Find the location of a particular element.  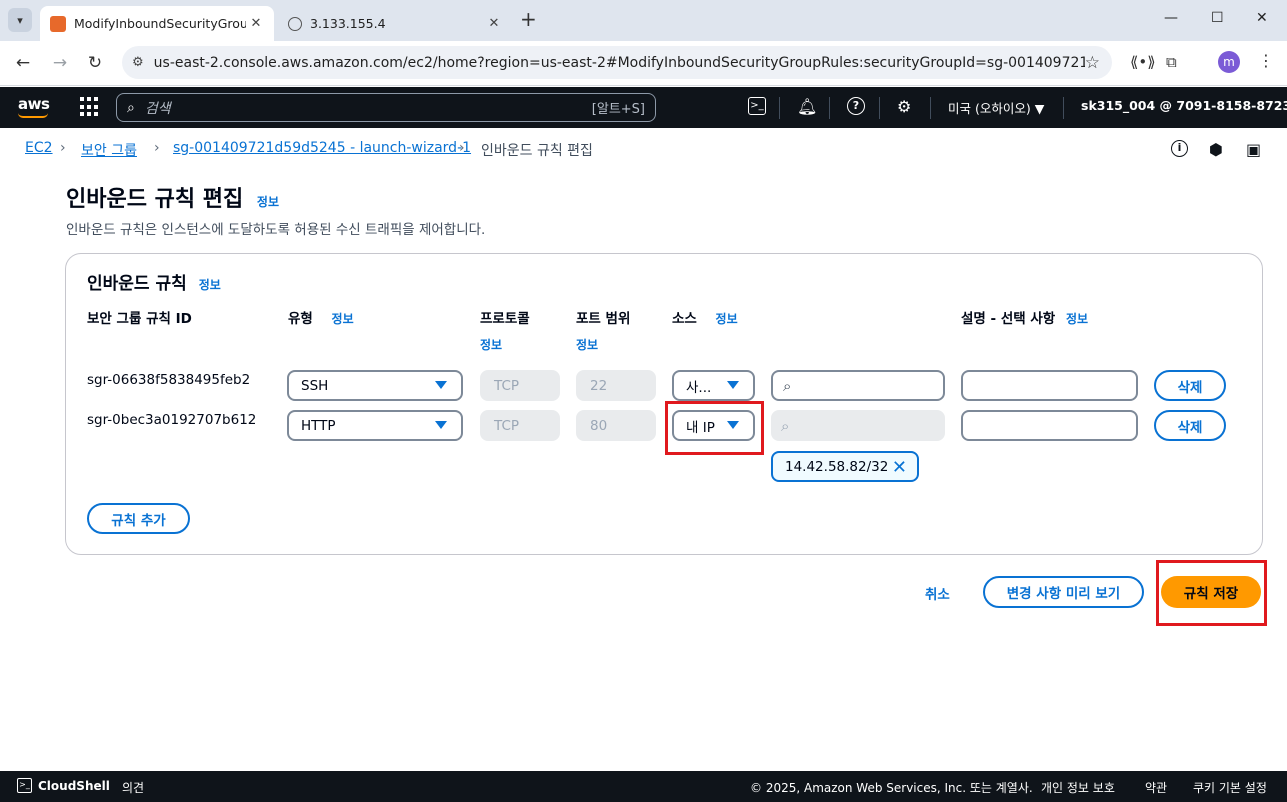

bell-icon: 🔔︎ is located at coordinates (807, 106).